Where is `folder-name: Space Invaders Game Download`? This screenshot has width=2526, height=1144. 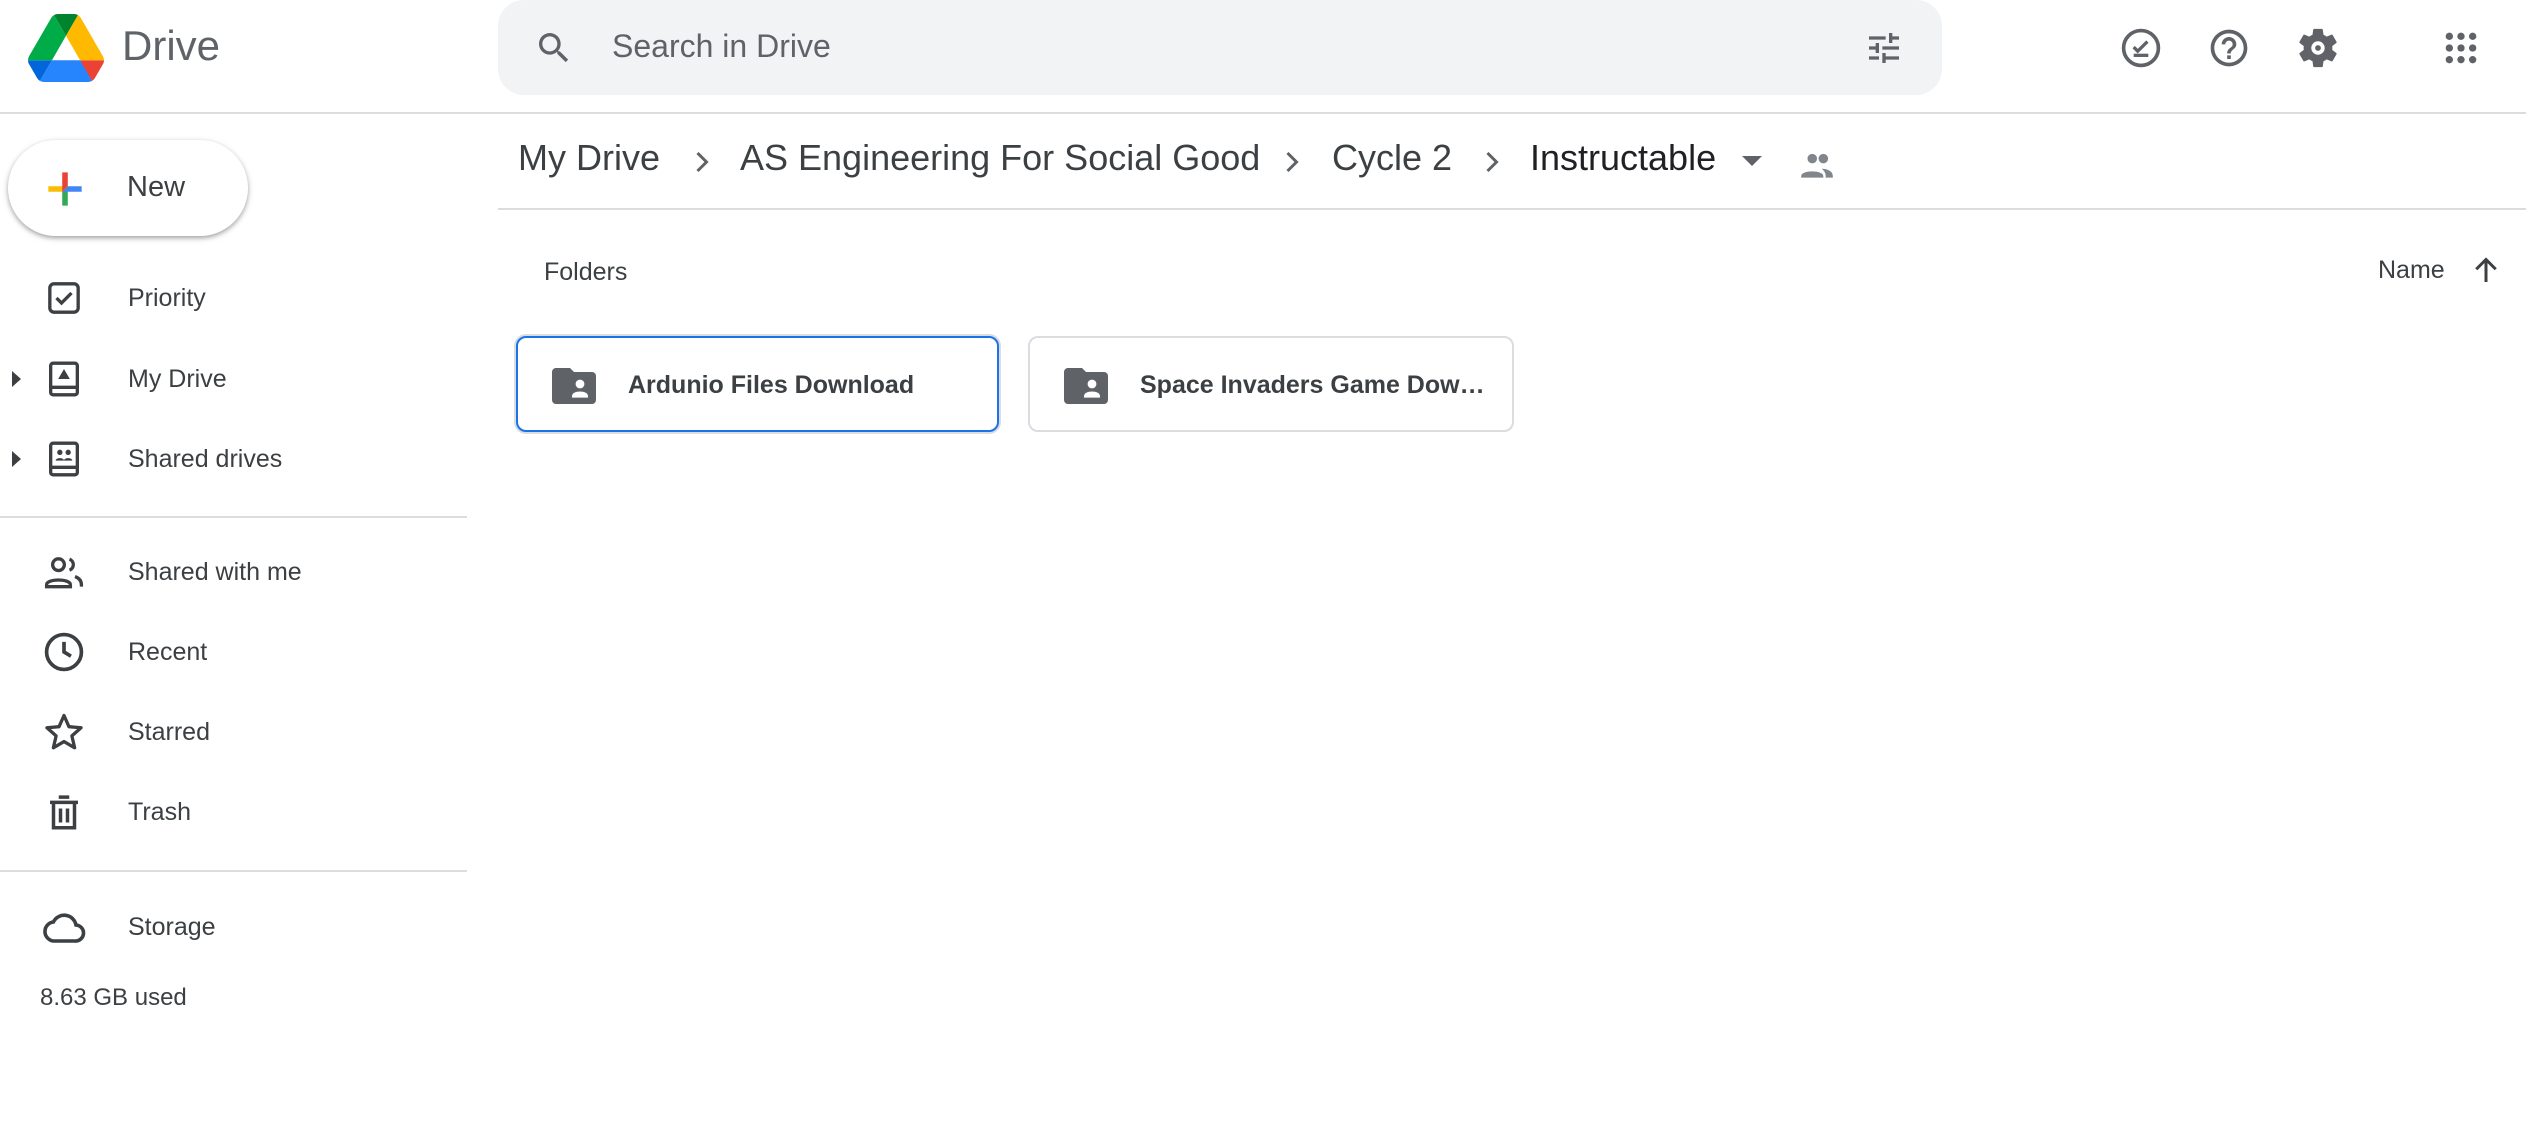 folder-name: Space Invaders Game Download is located at coordinates (1313, 385).